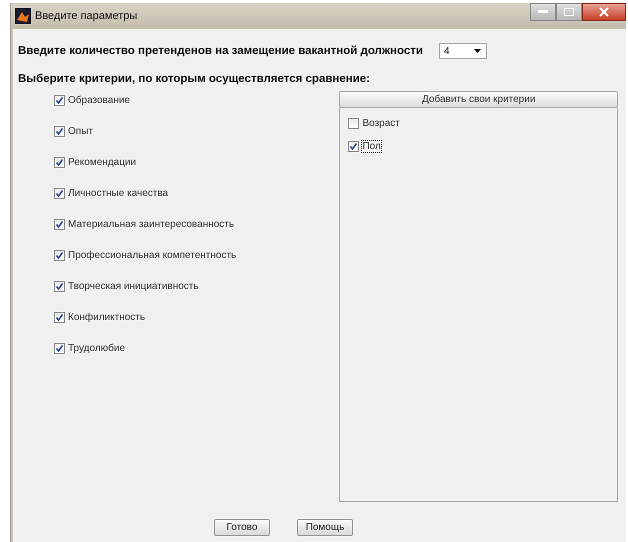  I want to click on checkbox-label: Образование, so click(99, 100).